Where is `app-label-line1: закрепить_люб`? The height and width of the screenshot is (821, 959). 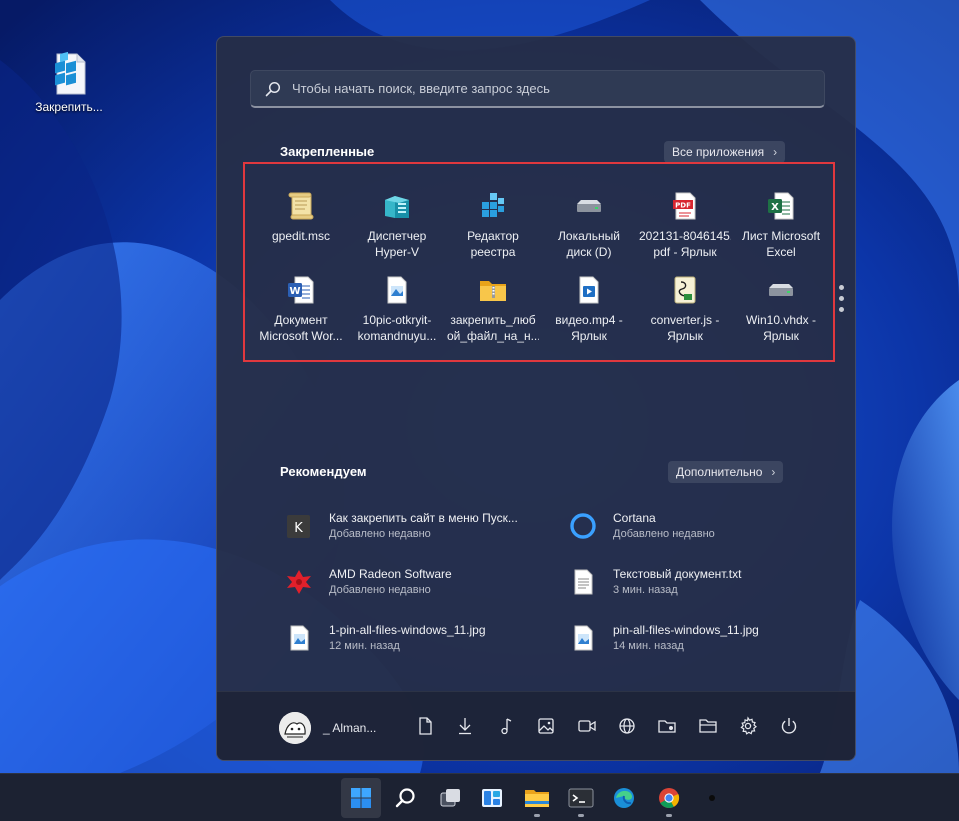
app-label-line1: закрепить_люб is located at coordinates (493, 320).